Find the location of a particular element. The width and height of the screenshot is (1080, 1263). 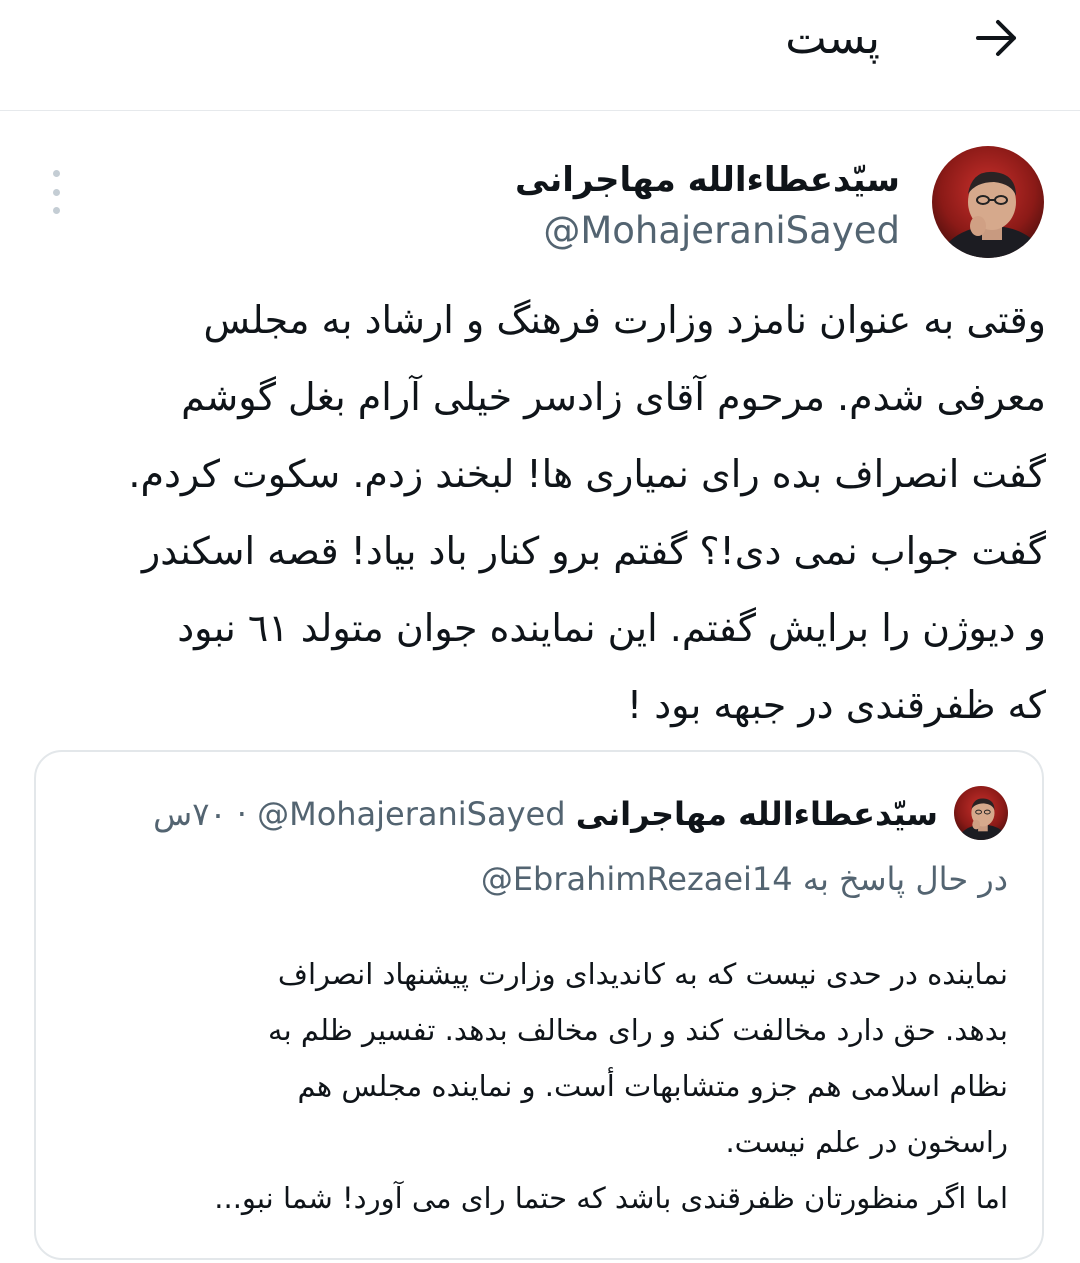

replying-to-label: در حال پاسخ به is located at coordinates (905, 879).